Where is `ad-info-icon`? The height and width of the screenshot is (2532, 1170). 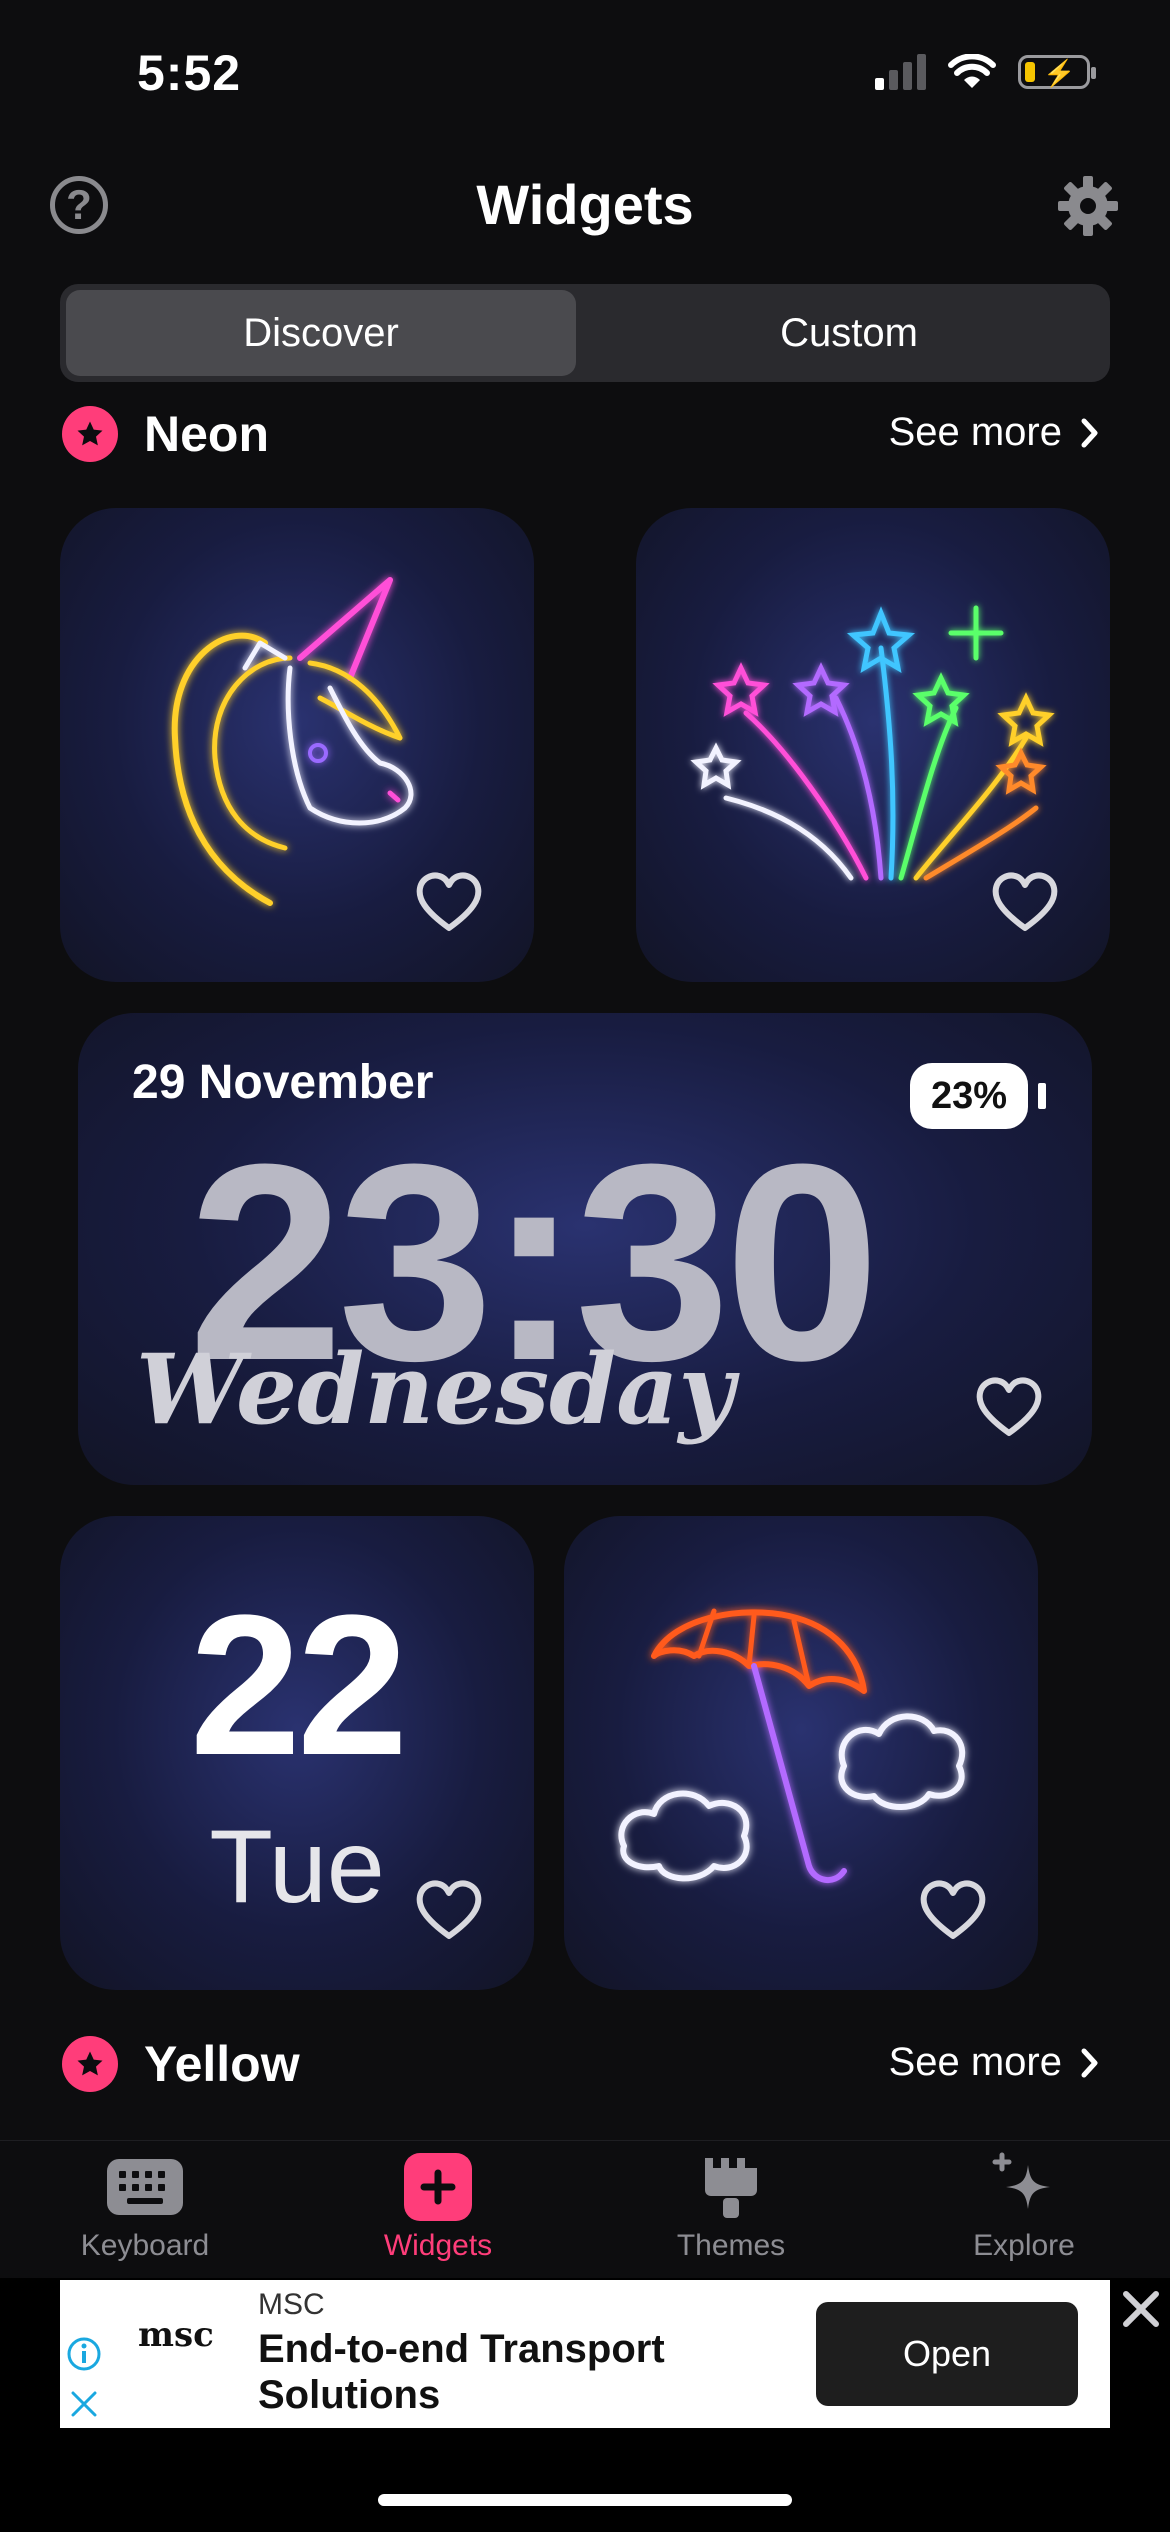 ad-info-icon is located at coordinates (84, 2354).